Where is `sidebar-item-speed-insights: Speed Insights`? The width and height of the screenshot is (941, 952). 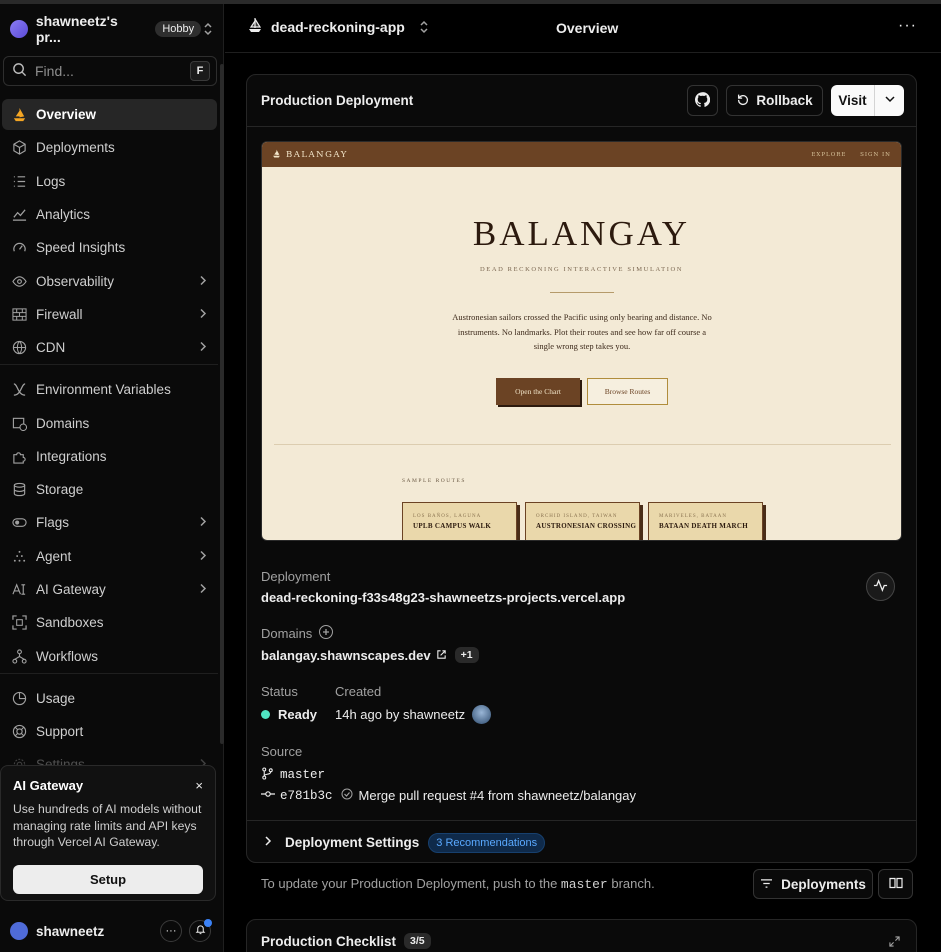 sidebar-item-speed-insights: Speed Insights is located at coordinates (109, 247).